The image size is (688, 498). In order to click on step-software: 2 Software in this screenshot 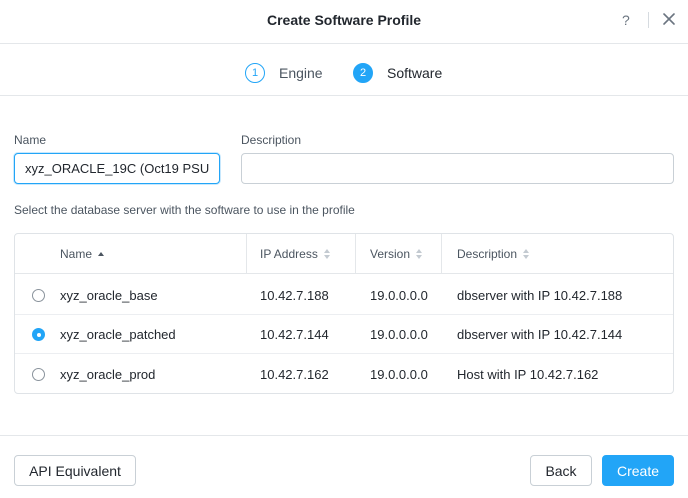, I will do `click(397, 73)`.